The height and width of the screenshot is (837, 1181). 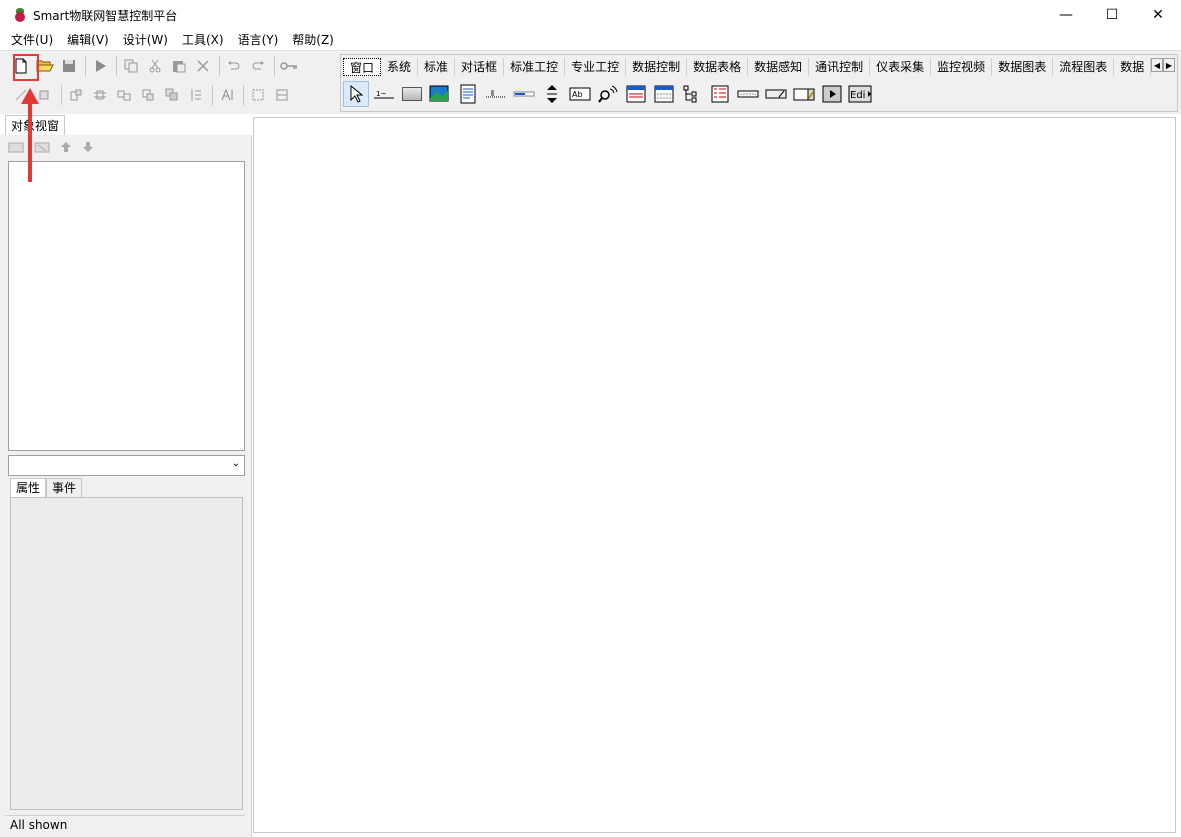 What do you see at coordinates (258, 40) in the screenshot?
I see `menu-language: 语言(Y)` at bounding box center [258, 40].